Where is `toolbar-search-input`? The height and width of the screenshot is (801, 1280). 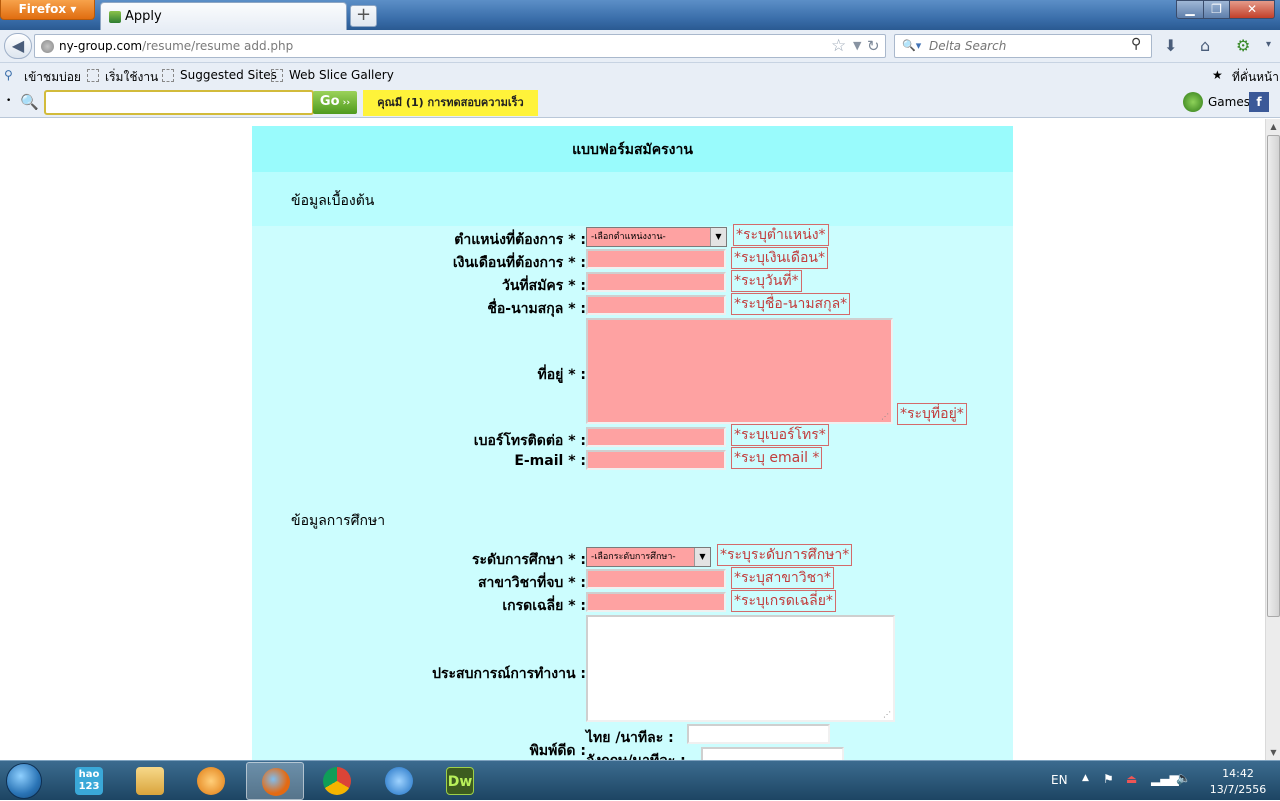 toolbar-search-input is located at coordinates (179, 102).